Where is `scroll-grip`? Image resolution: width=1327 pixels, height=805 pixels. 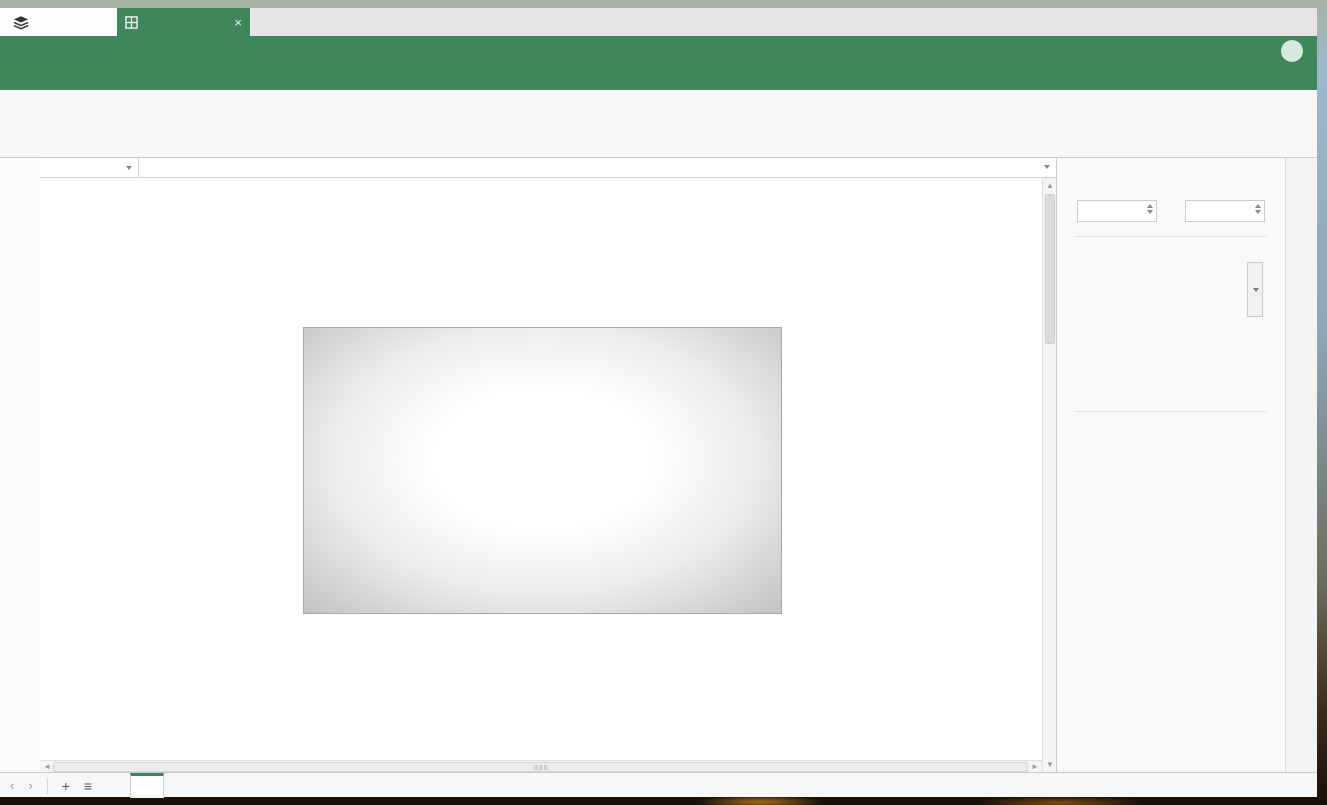
scroll-grip is located at coordinates (540, 767).